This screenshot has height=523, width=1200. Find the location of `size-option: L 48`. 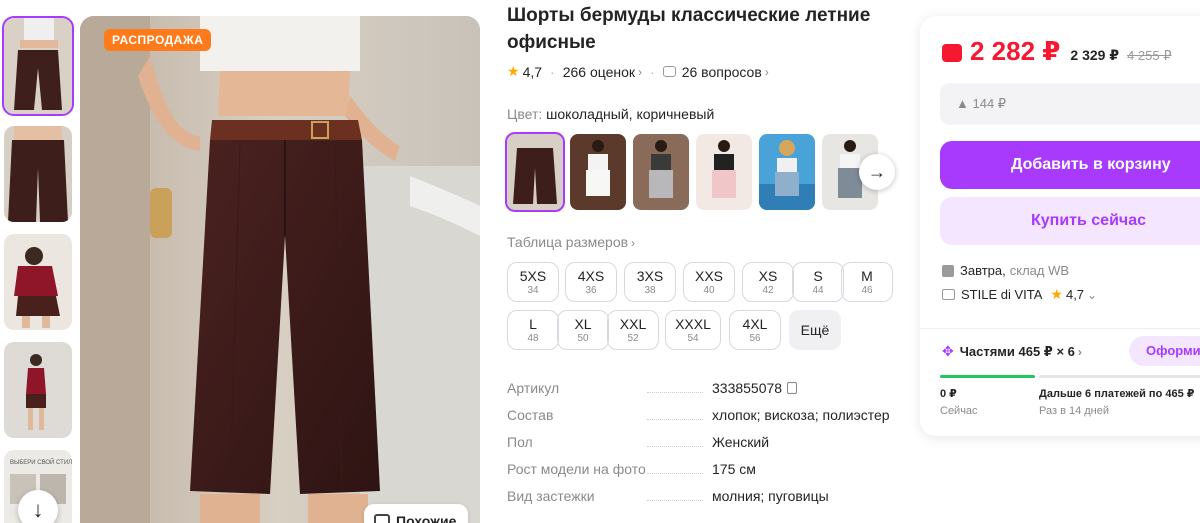

size-option: L 48 is located at coordinates (533, 330).